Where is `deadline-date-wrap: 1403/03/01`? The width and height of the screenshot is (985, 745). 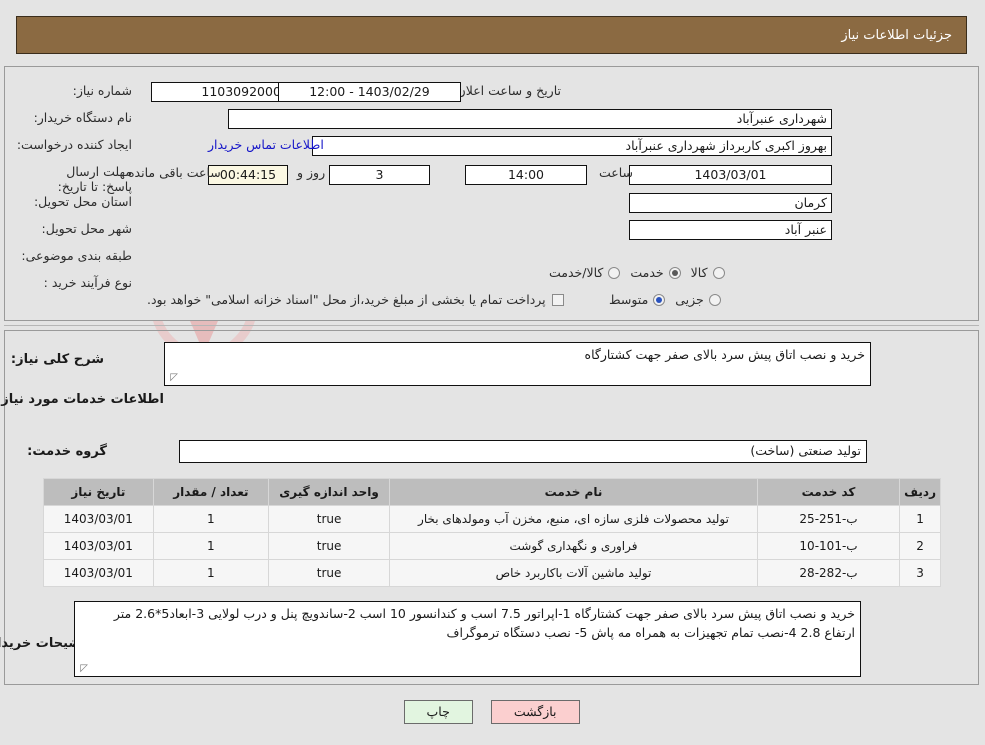
deadline-date-wrap: 1403/03/01 is located at coordinates (731, 175).